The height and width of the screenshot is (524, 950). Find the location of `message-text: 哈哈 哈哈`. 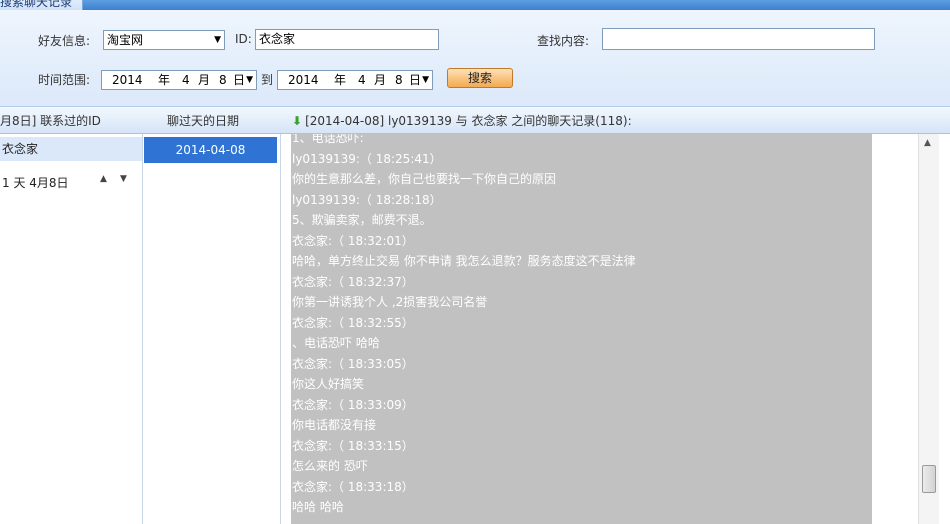

message-text: 哈哈 哈哈 is located at coordinates (318, 507).